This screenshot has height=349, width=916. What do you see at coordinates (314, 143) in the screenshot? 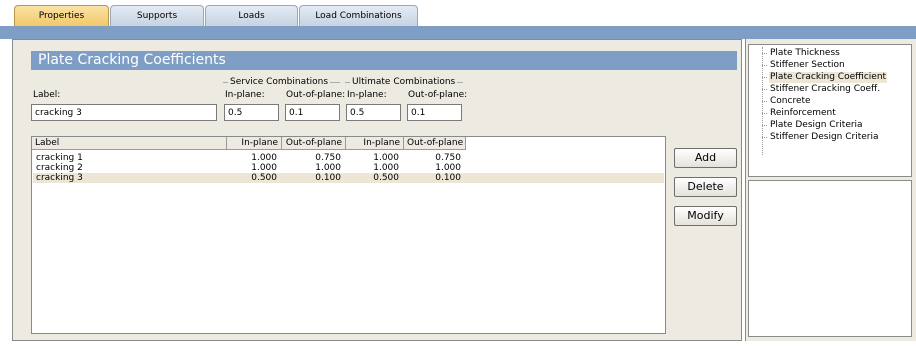
I see `column-header-service-outplane: Out-of-plane` at bounding box center [314, 143].